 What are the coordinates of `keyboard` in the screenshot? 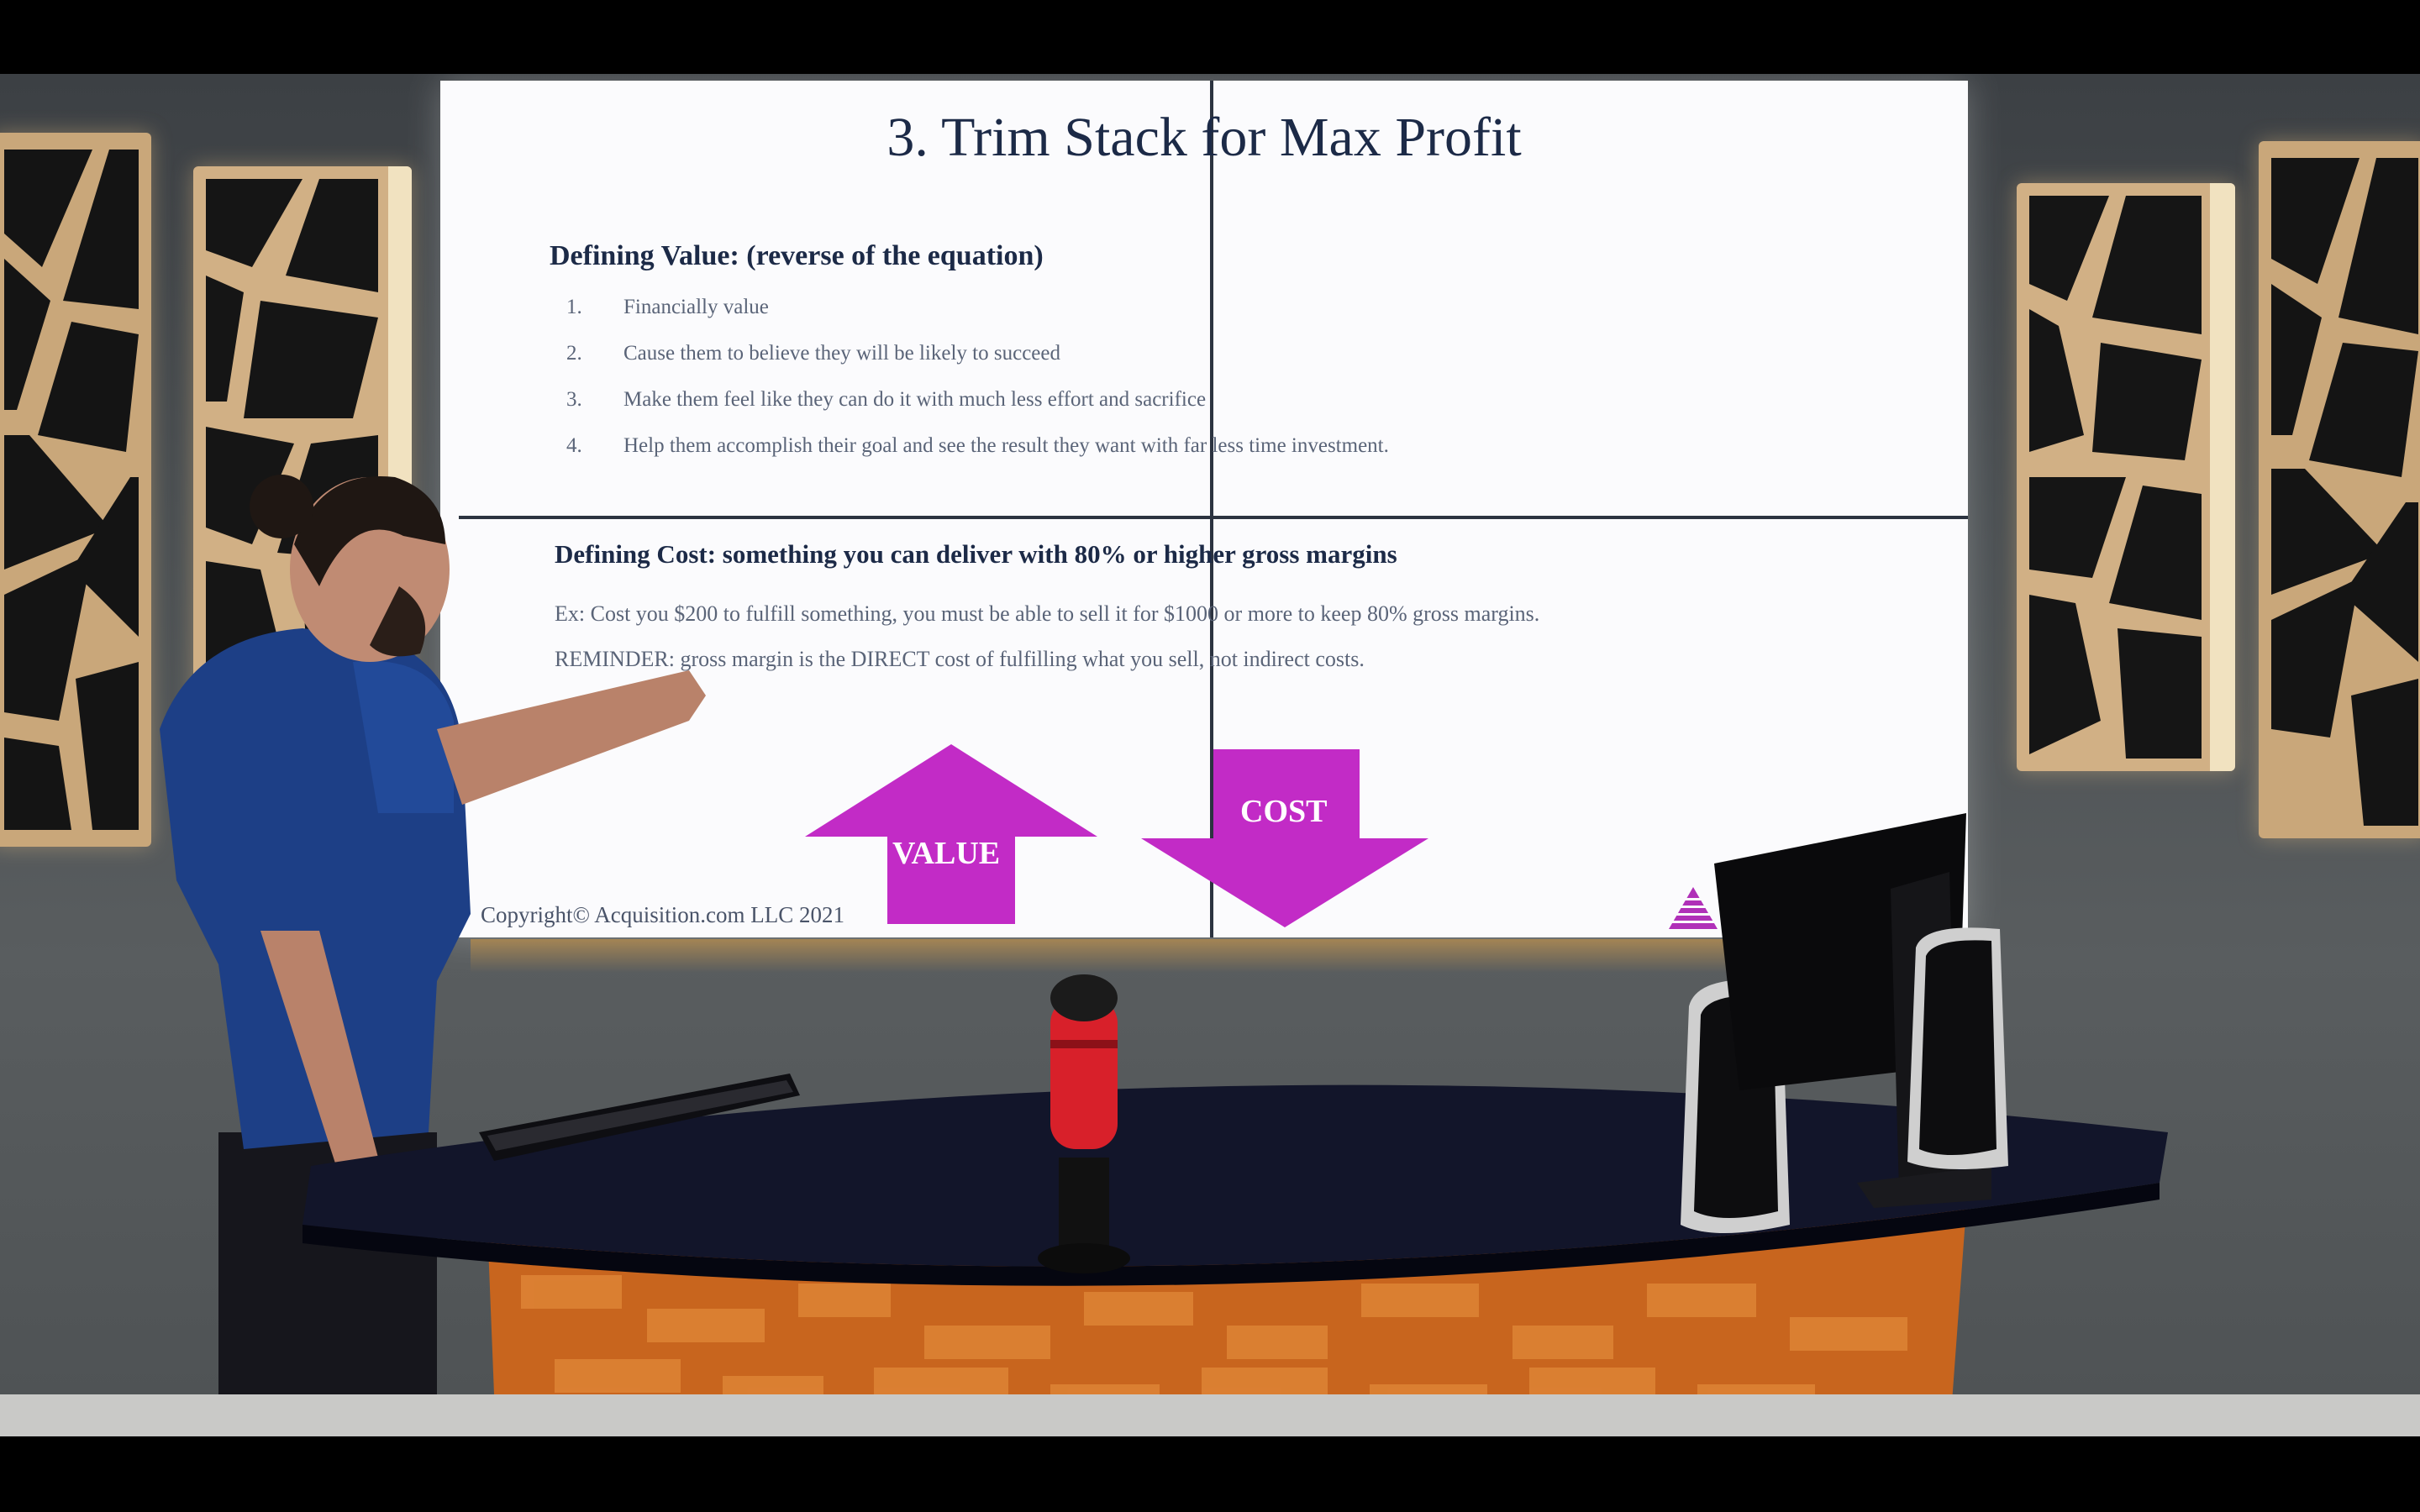 It's located at (639, 1117).